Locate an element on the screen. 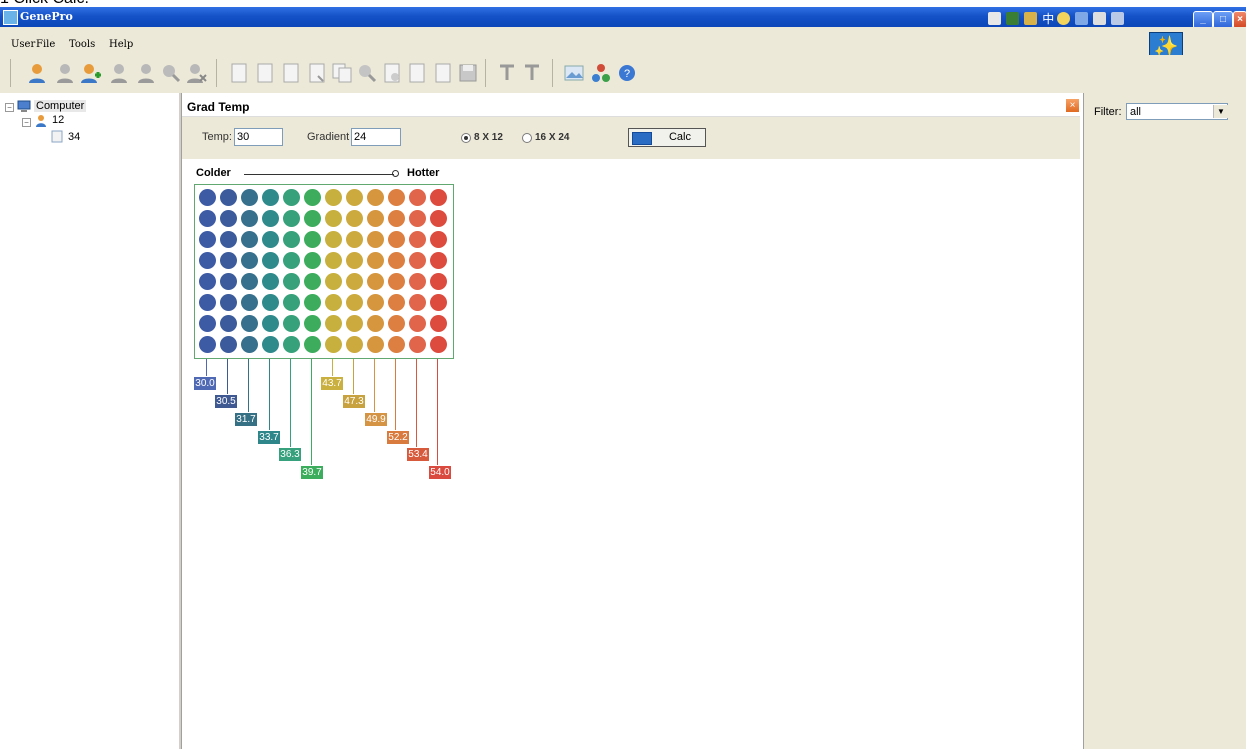 The height and width of the screenshot is (749, 1246). arrow-right-icon is located at coordinates (395, 173).